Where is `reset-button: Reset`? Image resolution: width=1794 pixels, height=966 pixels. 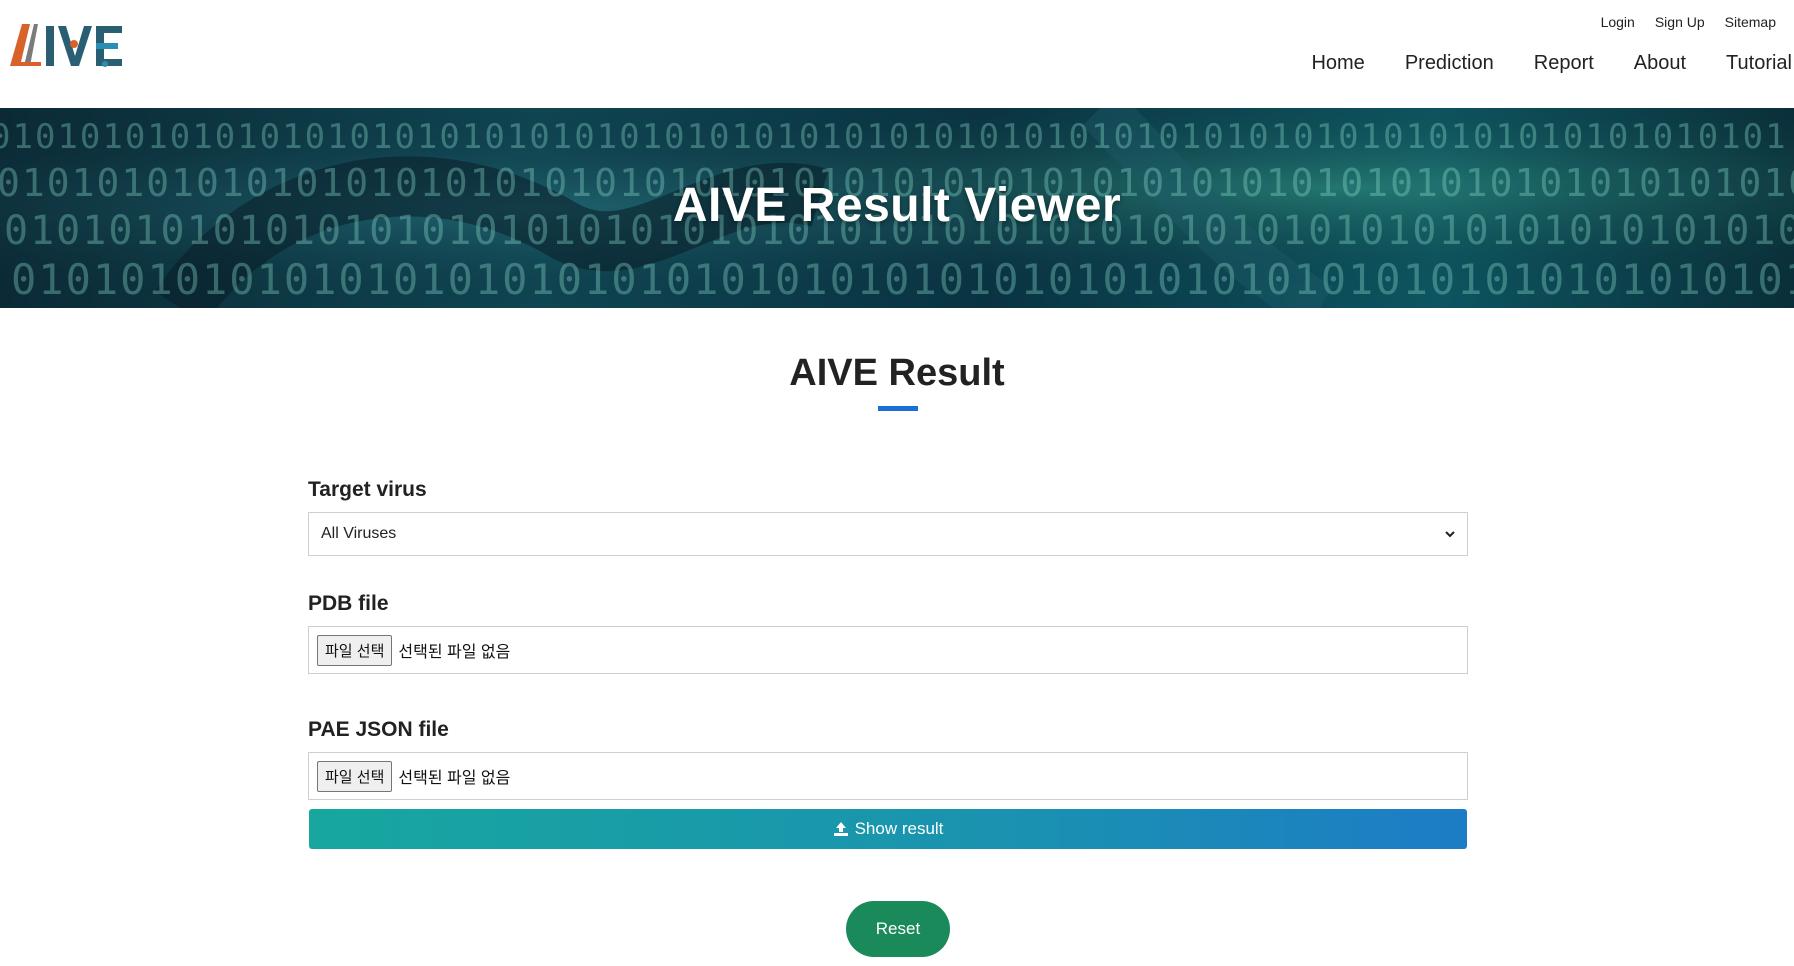 reset-button: Reset is located at coordinates (898, 929).